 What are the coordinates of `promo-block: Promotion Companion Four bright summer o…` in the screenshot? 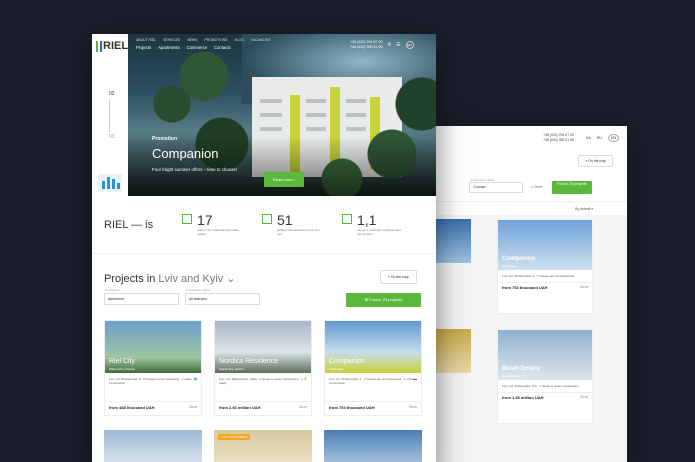 It's located at (194, 154).